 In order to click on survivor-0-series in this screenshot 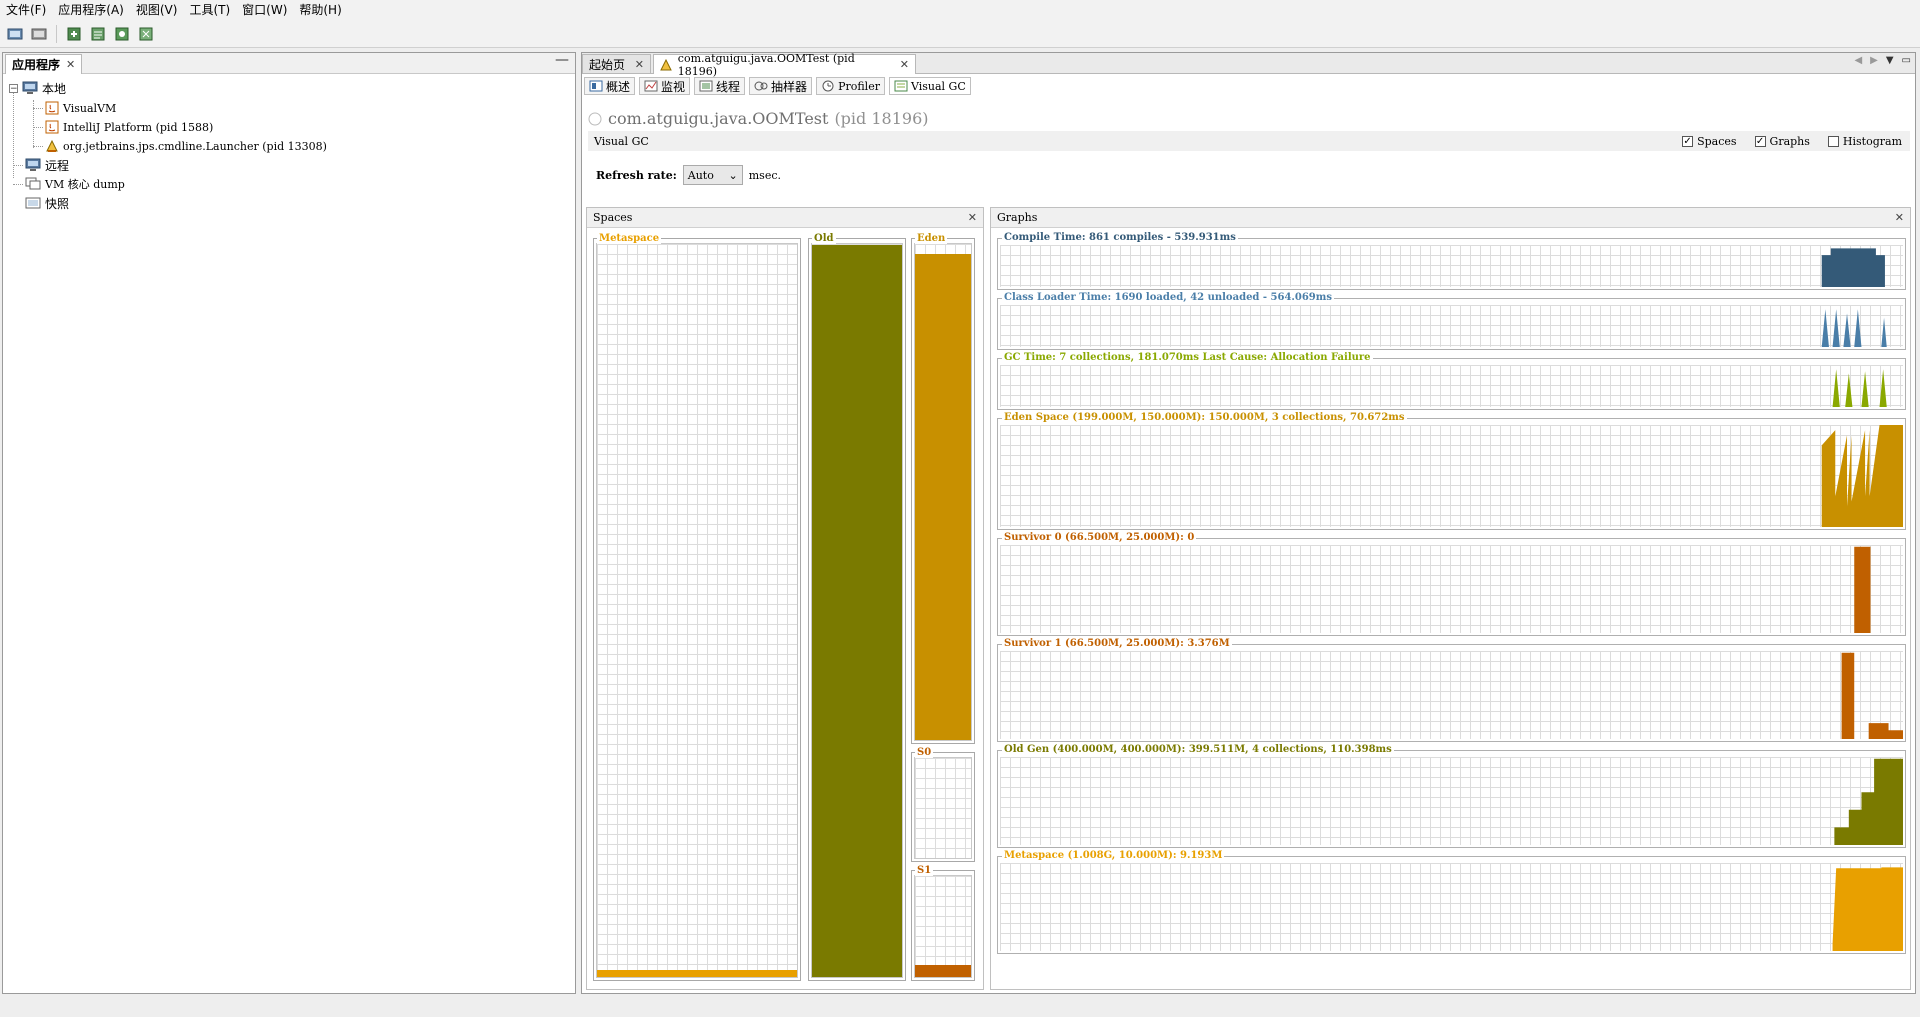, I will do `click(1862, 589)`.